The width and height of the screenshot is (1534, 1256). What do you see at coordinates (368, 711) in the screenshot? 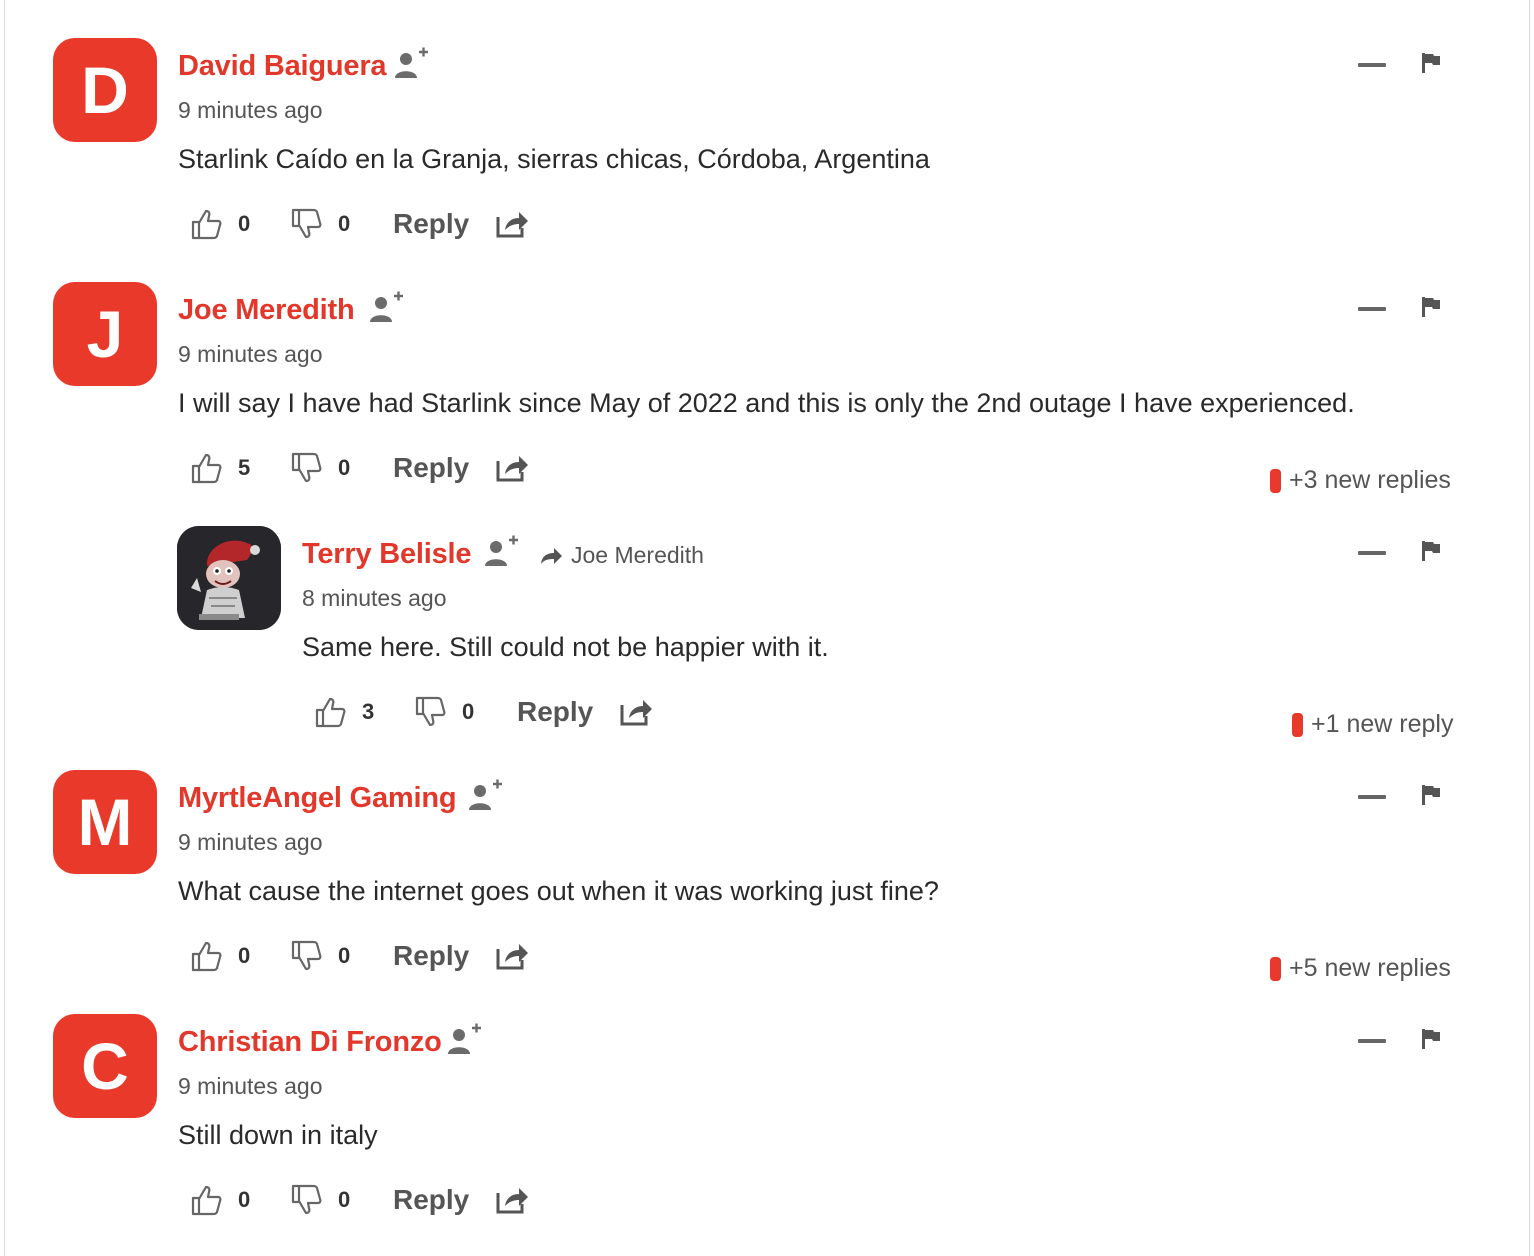
I see `like-count: 3` at bounding box center [368, 711].